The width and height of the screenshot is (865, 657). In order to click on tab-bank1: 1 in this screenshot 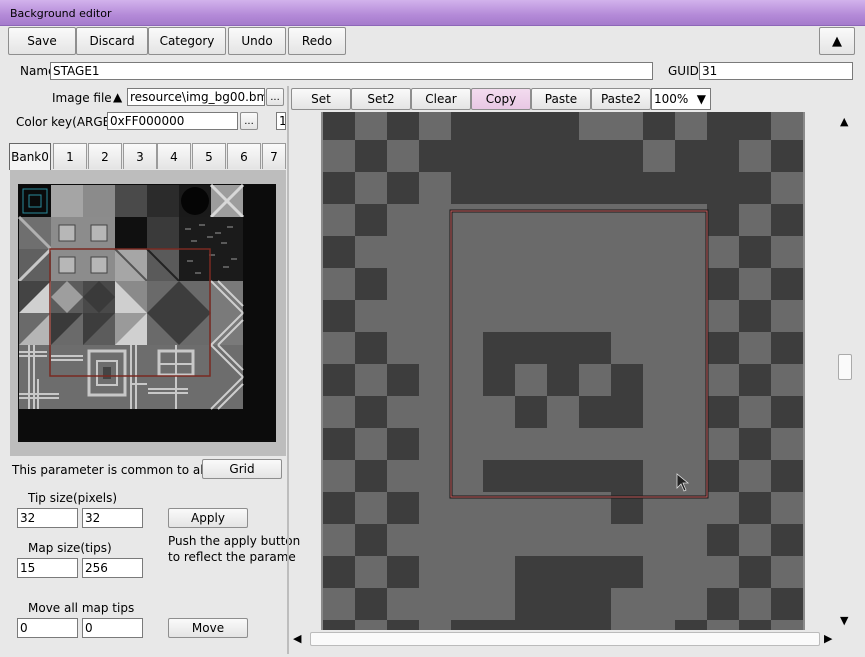, I will do `click(70, 156)`.